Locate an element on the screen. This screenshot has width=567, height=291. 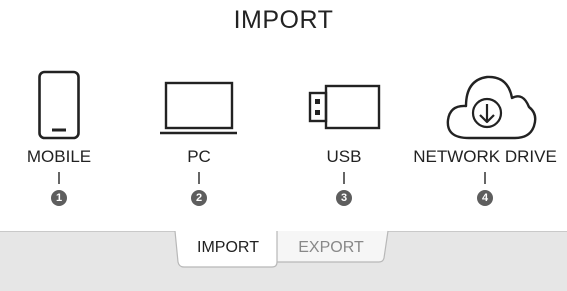
number-badge-1: 1 is located at coordinates (59, 198).